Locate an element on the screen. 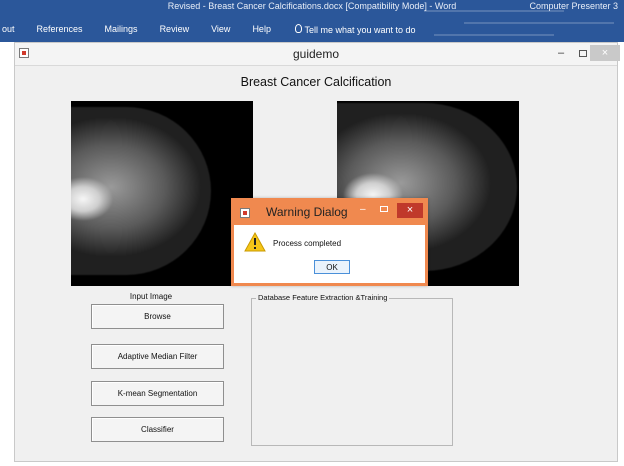  feature-extraction-panel: Database Feature Extraction &Training is located at coordinates (352, 369).